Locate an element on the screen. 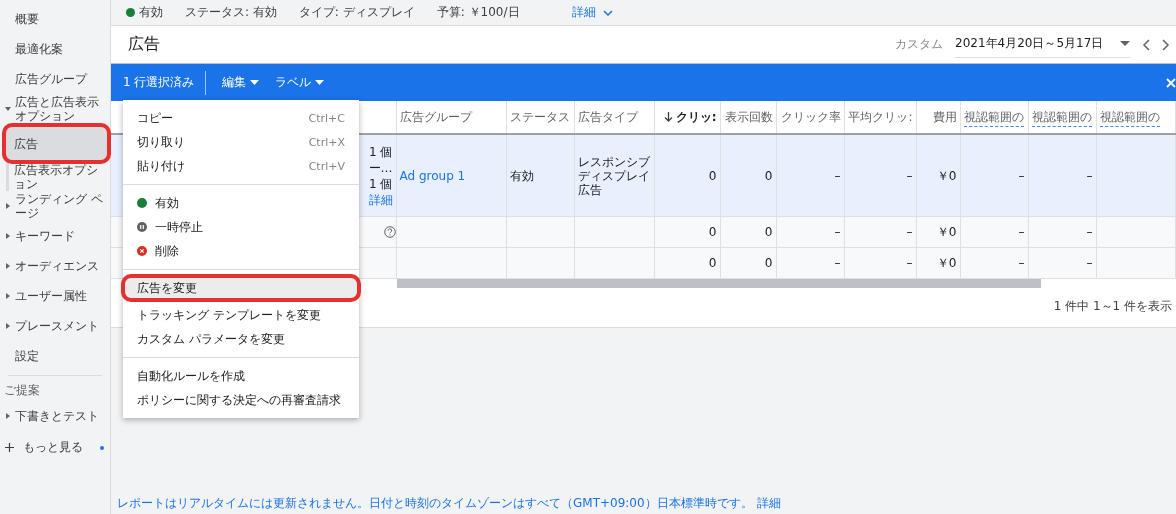  dropdown-arrow-icon is located at coordinates (1125, 43).